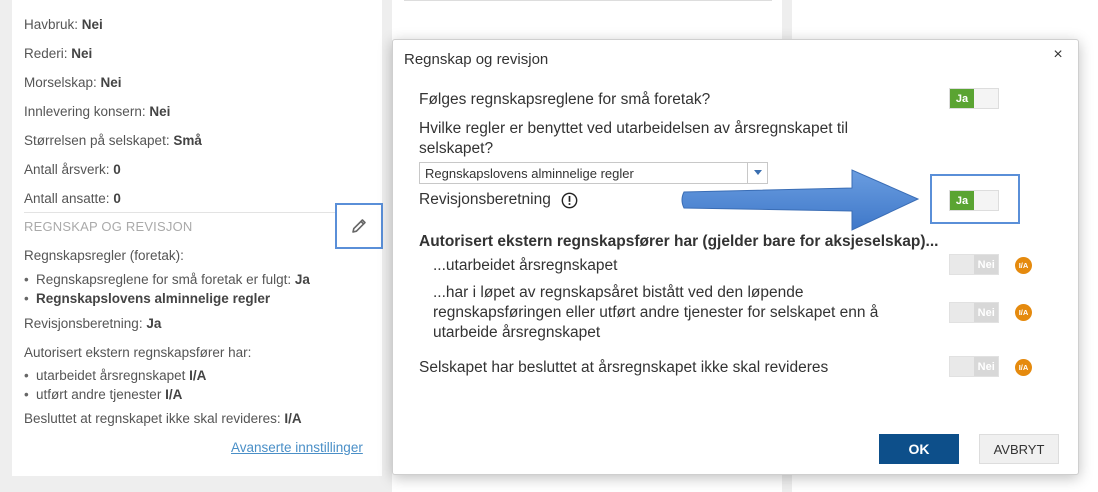 The width and height of the screenshot is (1098, 492). Describe the element at coordinates (565, 99) in the screenshot. I see `question-sma-foretak: Følges regnskapsreglene for små foretak?` at that location.